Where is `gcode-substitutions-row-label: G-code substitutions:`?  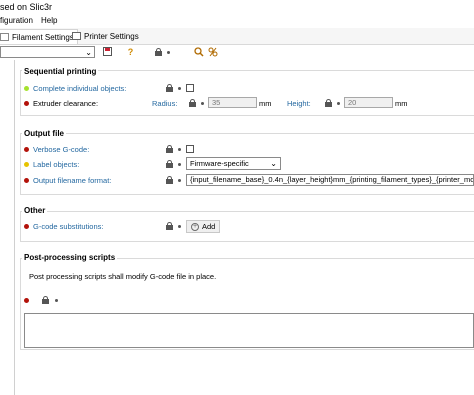 gcode-substitutions-row-label: G-code substitutions: is located at coordinates (63, 226).